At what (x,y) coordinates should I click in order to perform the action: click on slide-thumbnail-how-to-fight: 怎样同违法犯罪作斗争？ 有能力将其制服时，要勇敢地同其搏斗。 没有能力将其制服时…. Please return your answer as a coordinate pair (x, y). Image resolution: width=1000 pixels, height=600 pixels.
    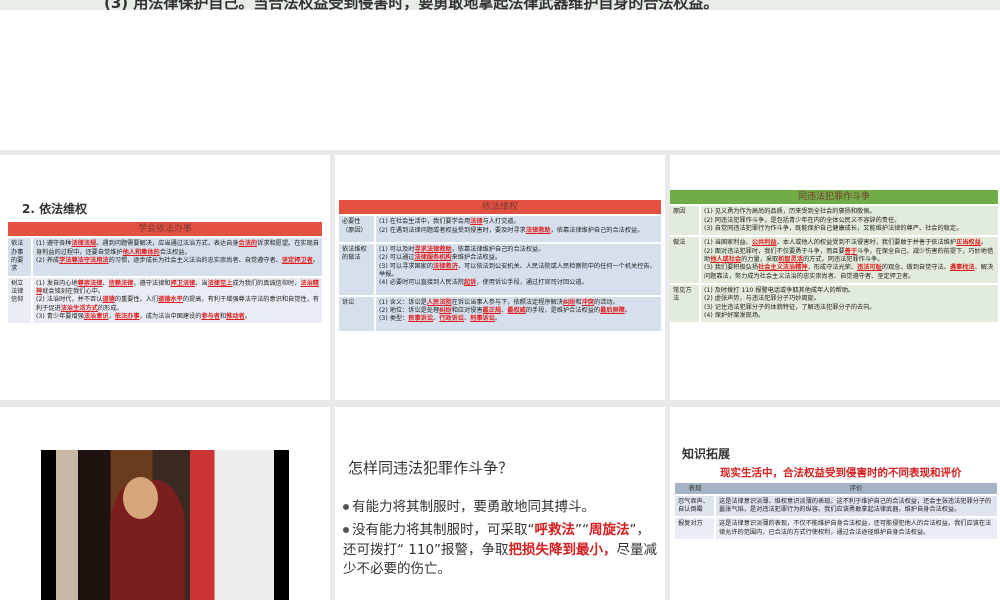
    Looking at the image, I should click on (500, 503).